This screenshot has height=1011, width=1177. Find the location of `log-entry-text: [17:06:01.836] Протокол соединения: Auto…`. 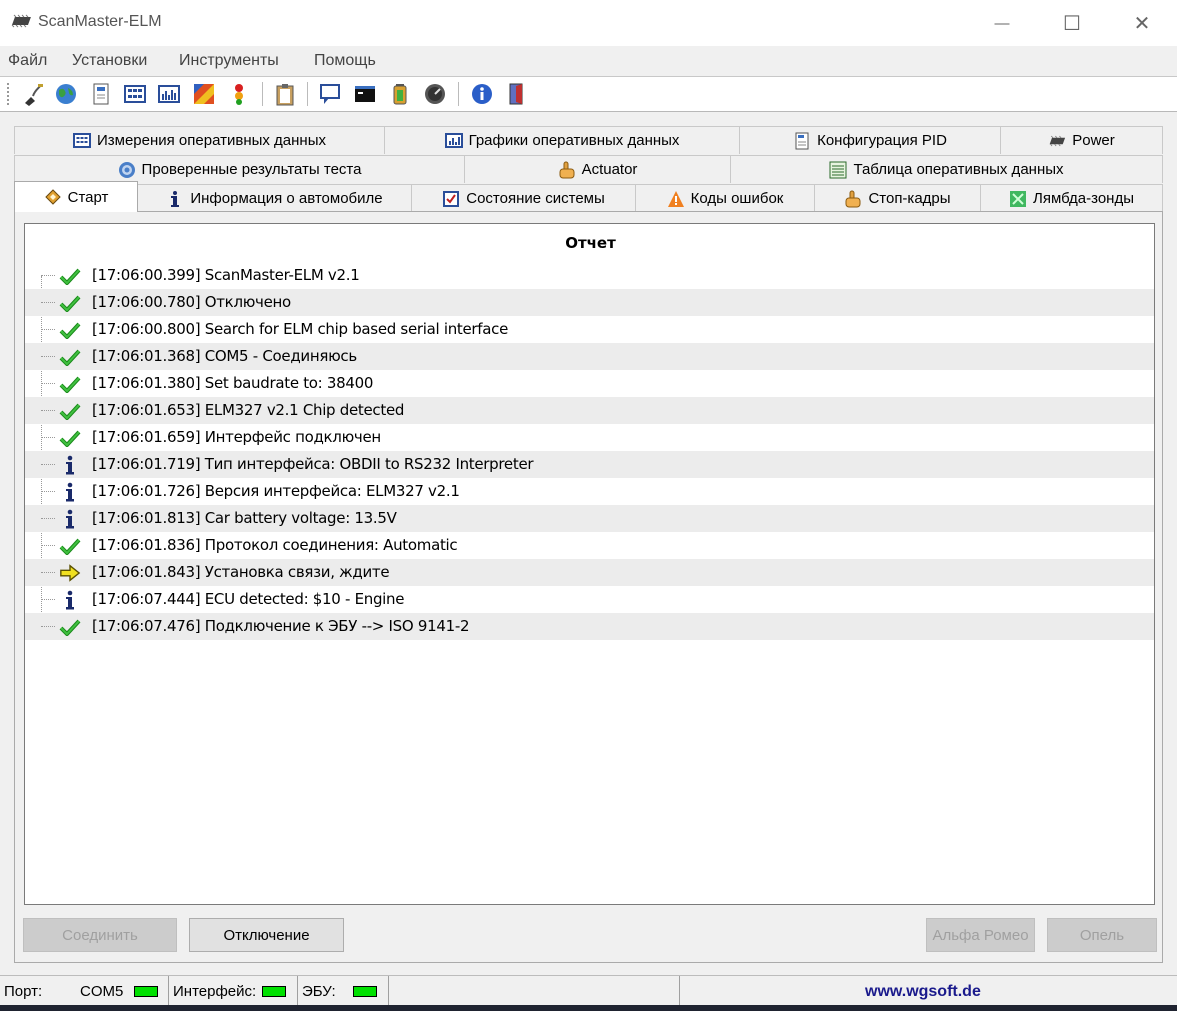

log-entry-text: [17:06:01.836] Протокол соединения: Auto… is located at coordinates (275, 545).